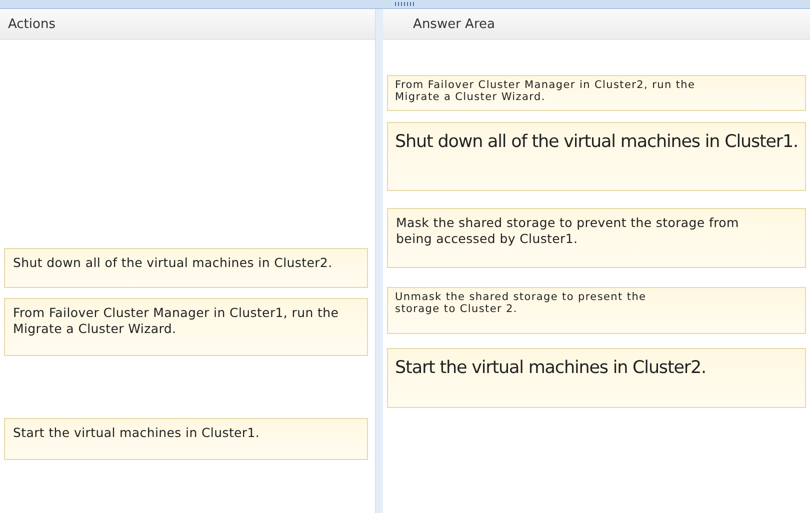 This screenshot has width=810, height=513. Describe the element at coordinates (596, 310) in the screenshot. I see `answer-card: Unmask the shared storage to present the storage to Cluster 2.` at that location.